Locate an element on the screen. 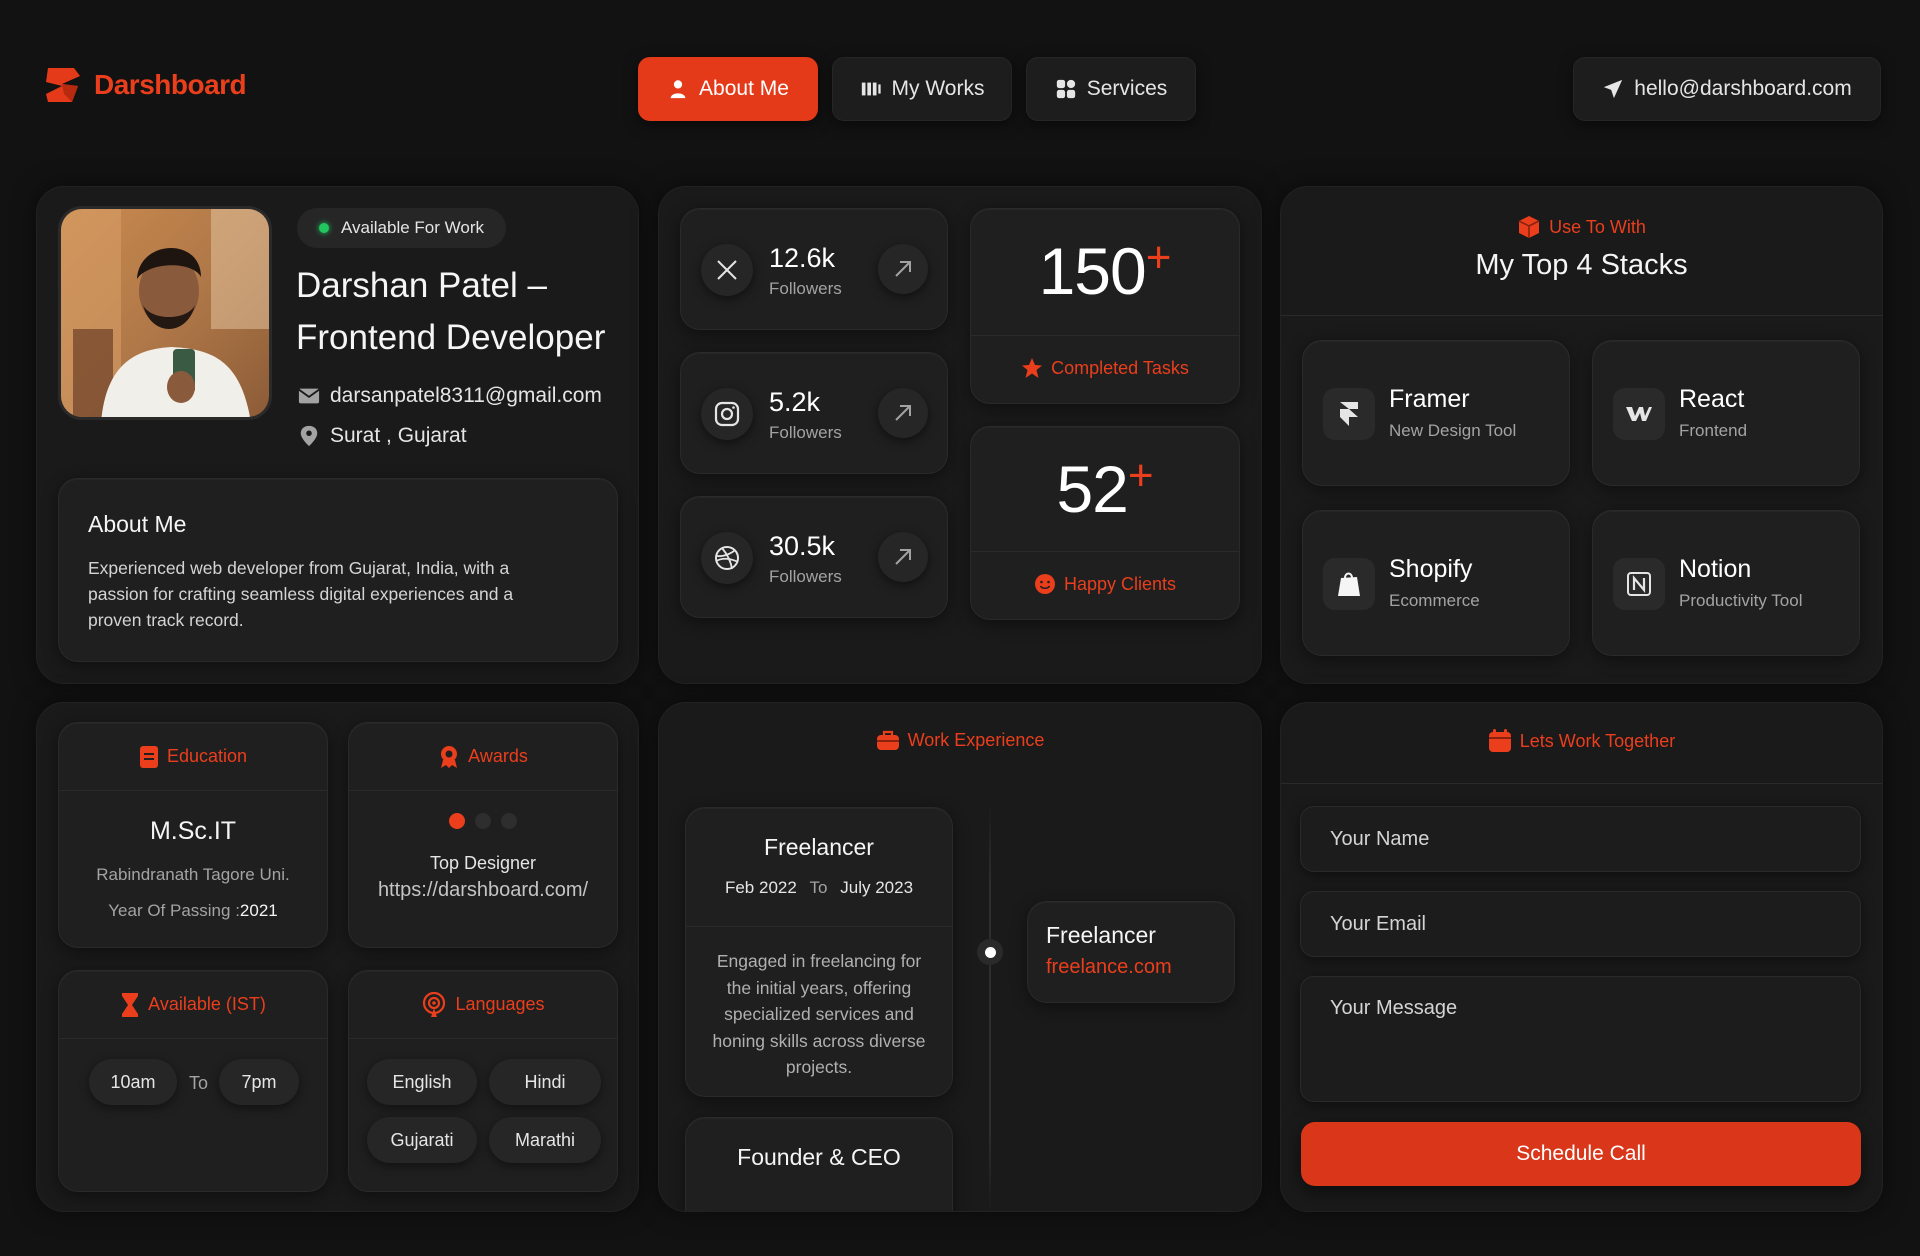  education-header: Education is located at coordinates (193, 757).